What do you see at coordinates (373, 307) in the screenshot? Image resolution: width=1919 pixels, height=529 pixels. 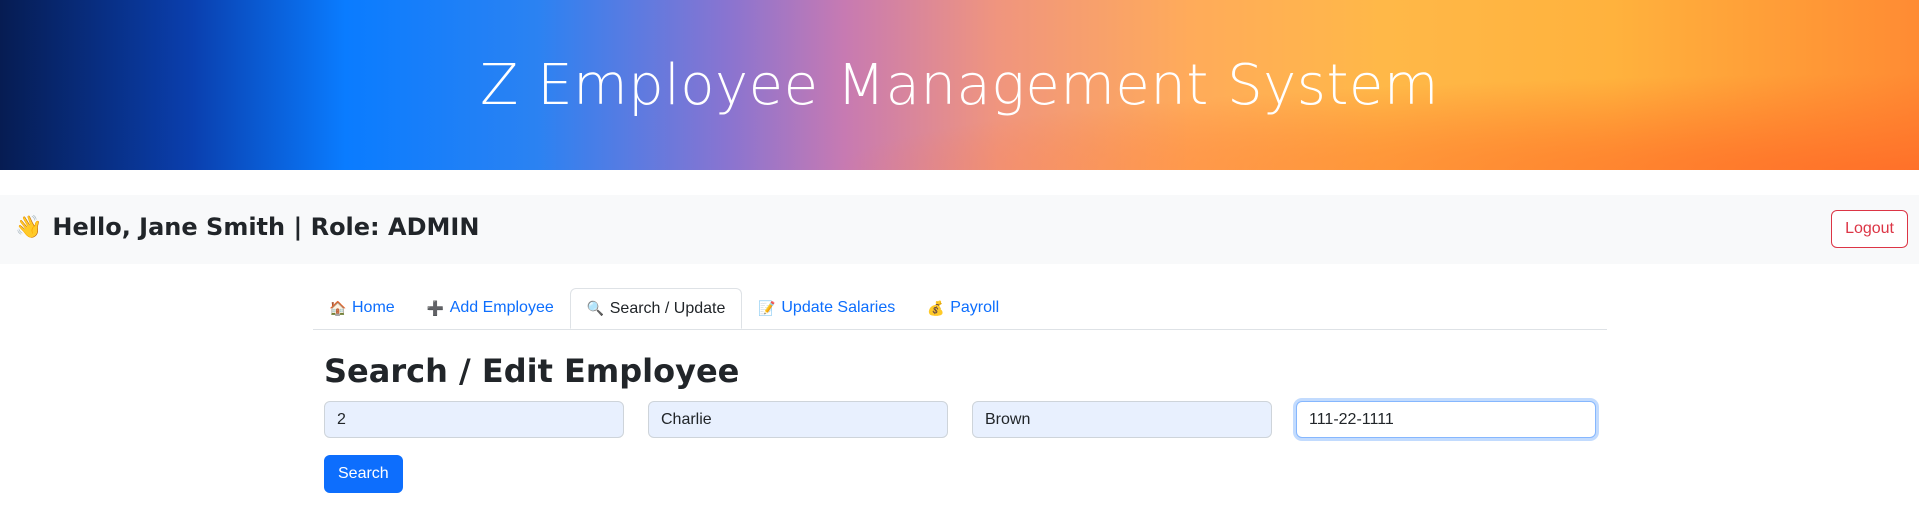 I see `tab-label: Home` at bounding box center [373, 307].